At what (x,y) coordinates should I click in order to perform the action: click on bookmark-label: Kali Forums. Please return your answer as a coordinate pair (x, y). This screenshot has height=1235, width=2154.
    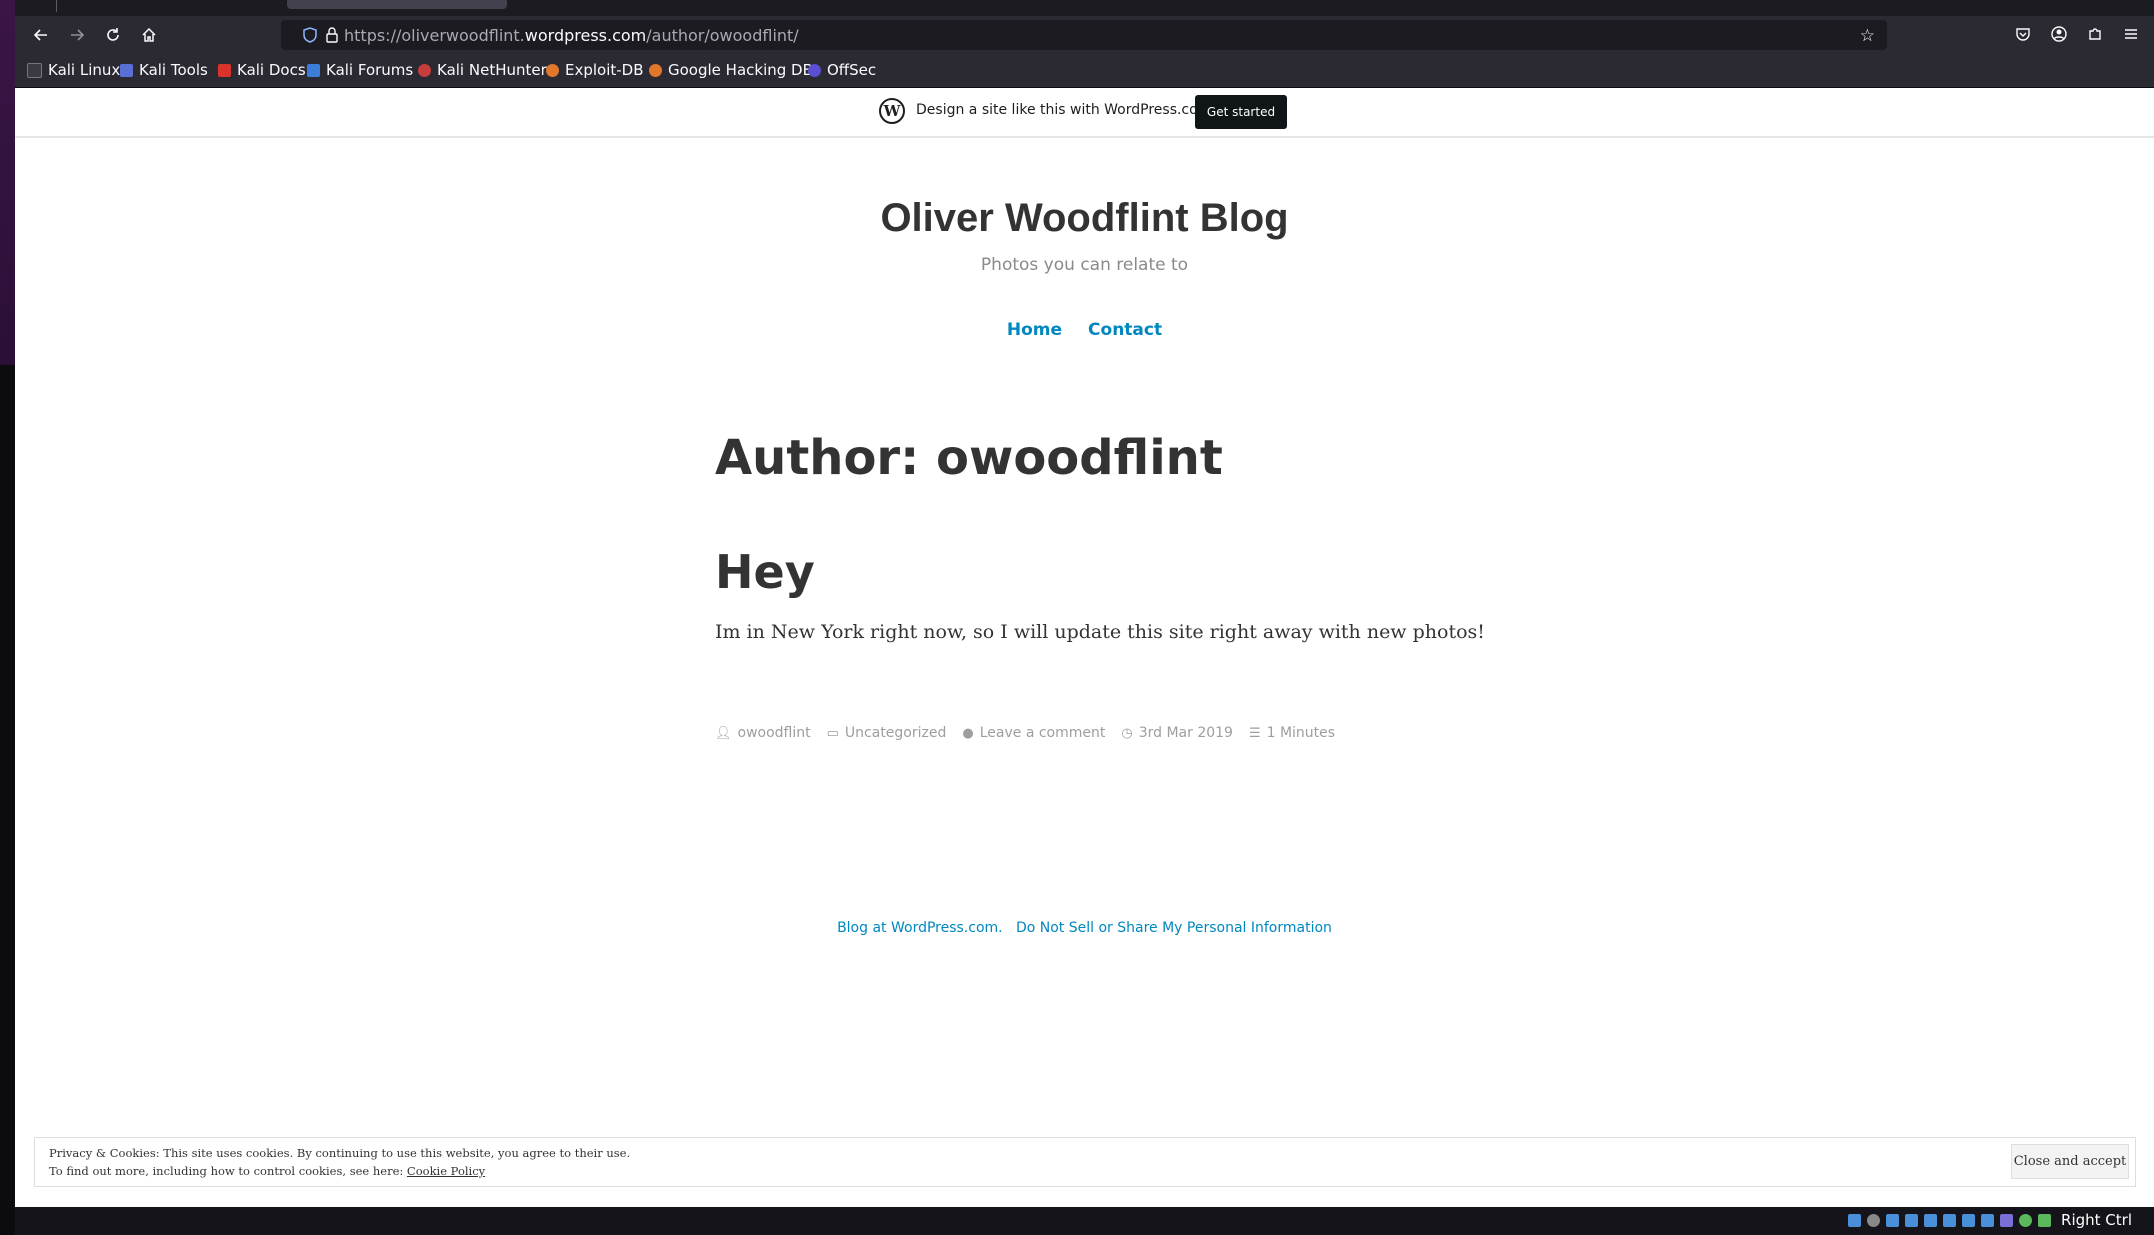
    Looking at the image, I should click on (370, 70).